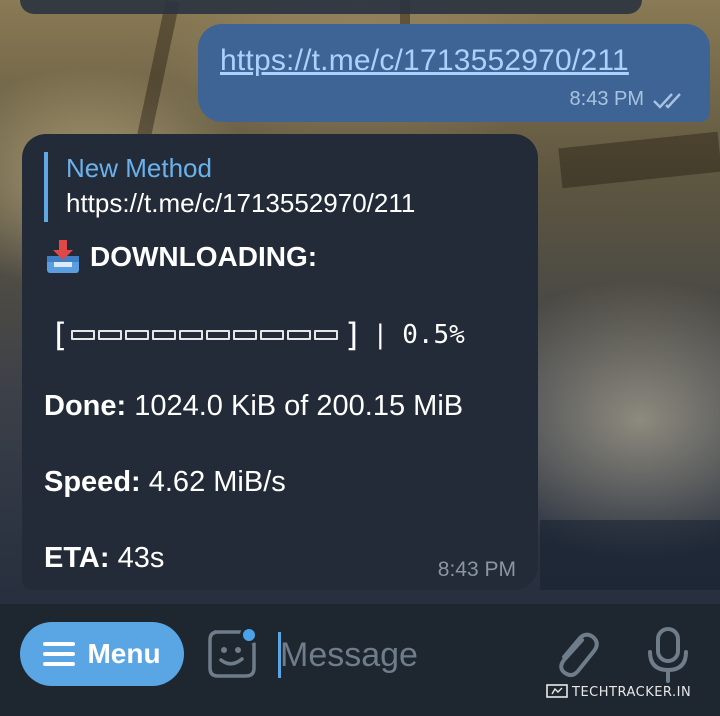 The image size is (720, 716). I want to click on microphone-icon, so click(668, 655).